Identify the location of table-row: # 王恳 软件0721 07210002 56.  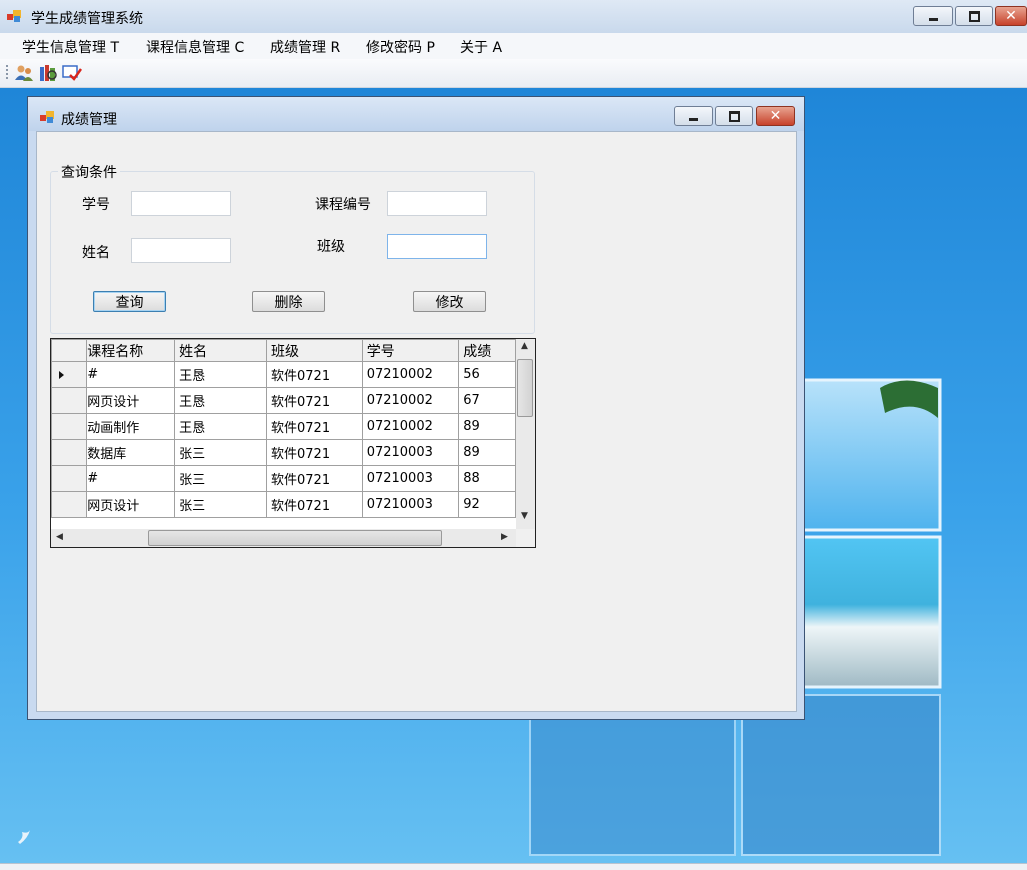
(283, 374).